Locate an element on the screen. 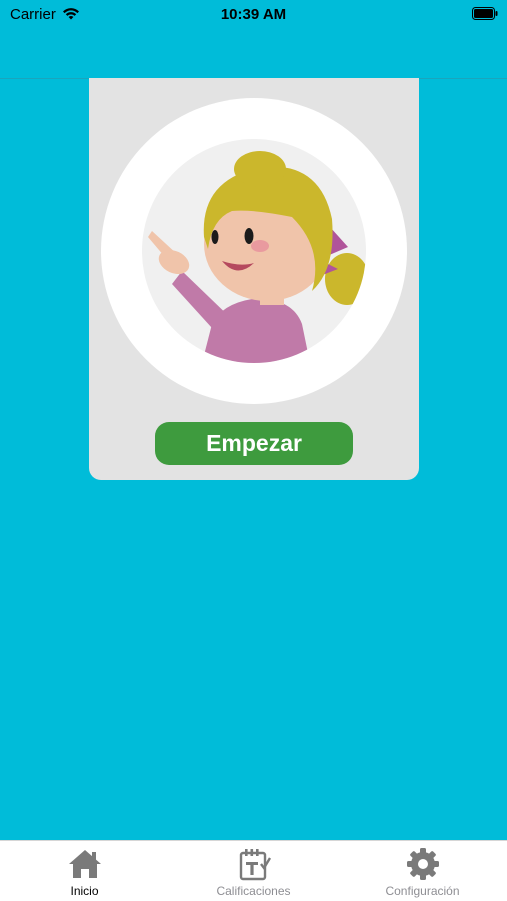  start-button: Empezar is located at coordinates (254, 443).